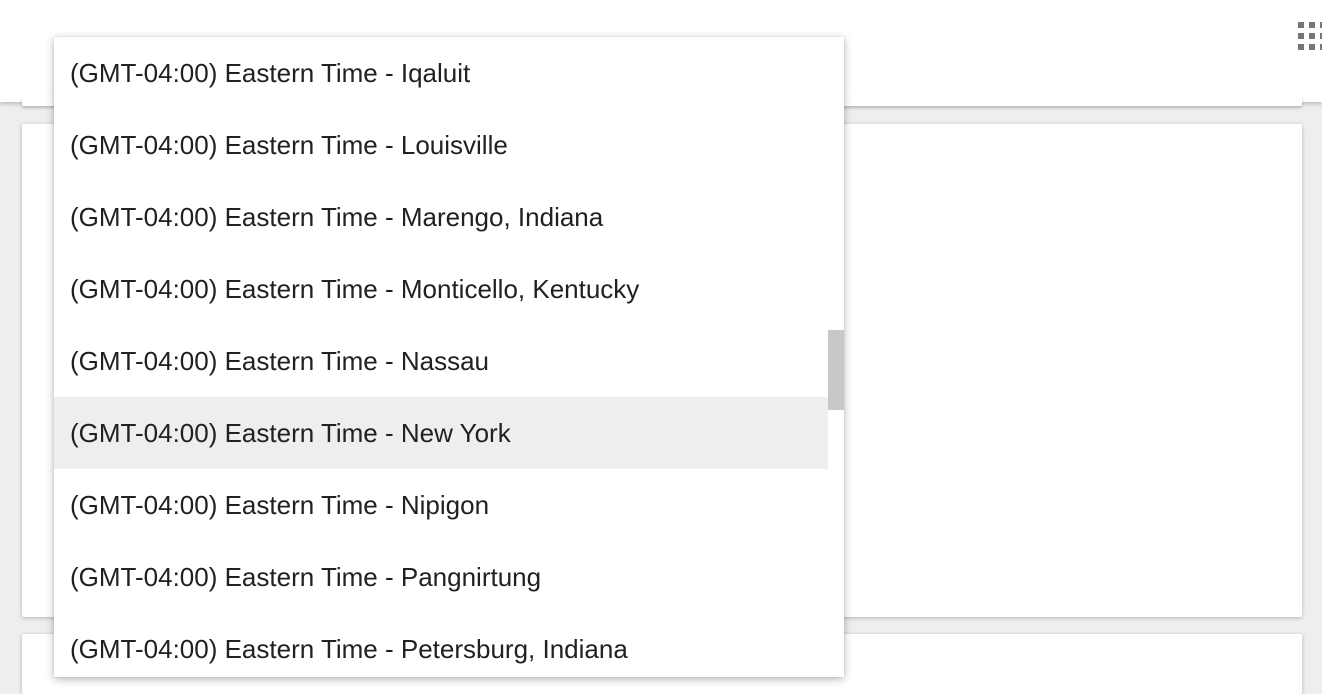 Image resolution: width=1322 pixels, height=694 pixels. What do you see at coordinates (836, 370) in the screenshot?
I see `dropdown-scrollbar-thumb` at bounding box center [836, 370].